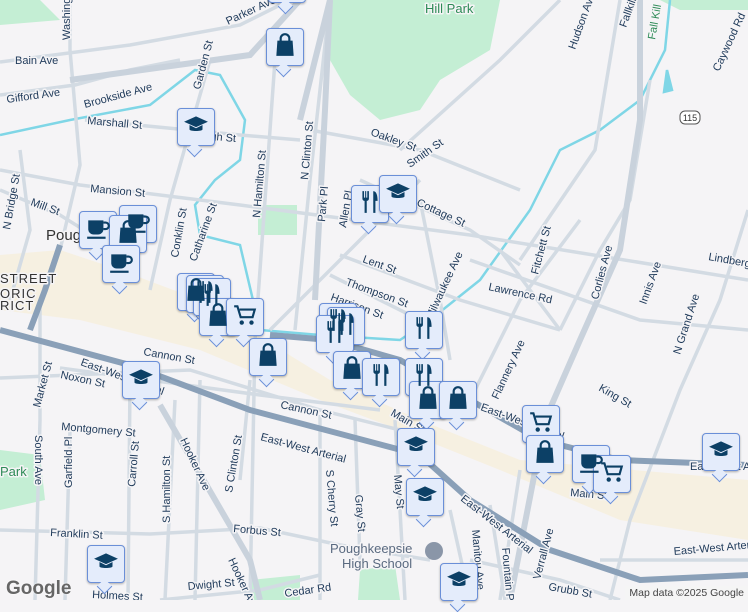 The height and width of the screenshot is (612, 748). What do you see at coordinates (28, 278) in the screenshot?
I see `svg-text: STREET` at bounding box center [28, 278].